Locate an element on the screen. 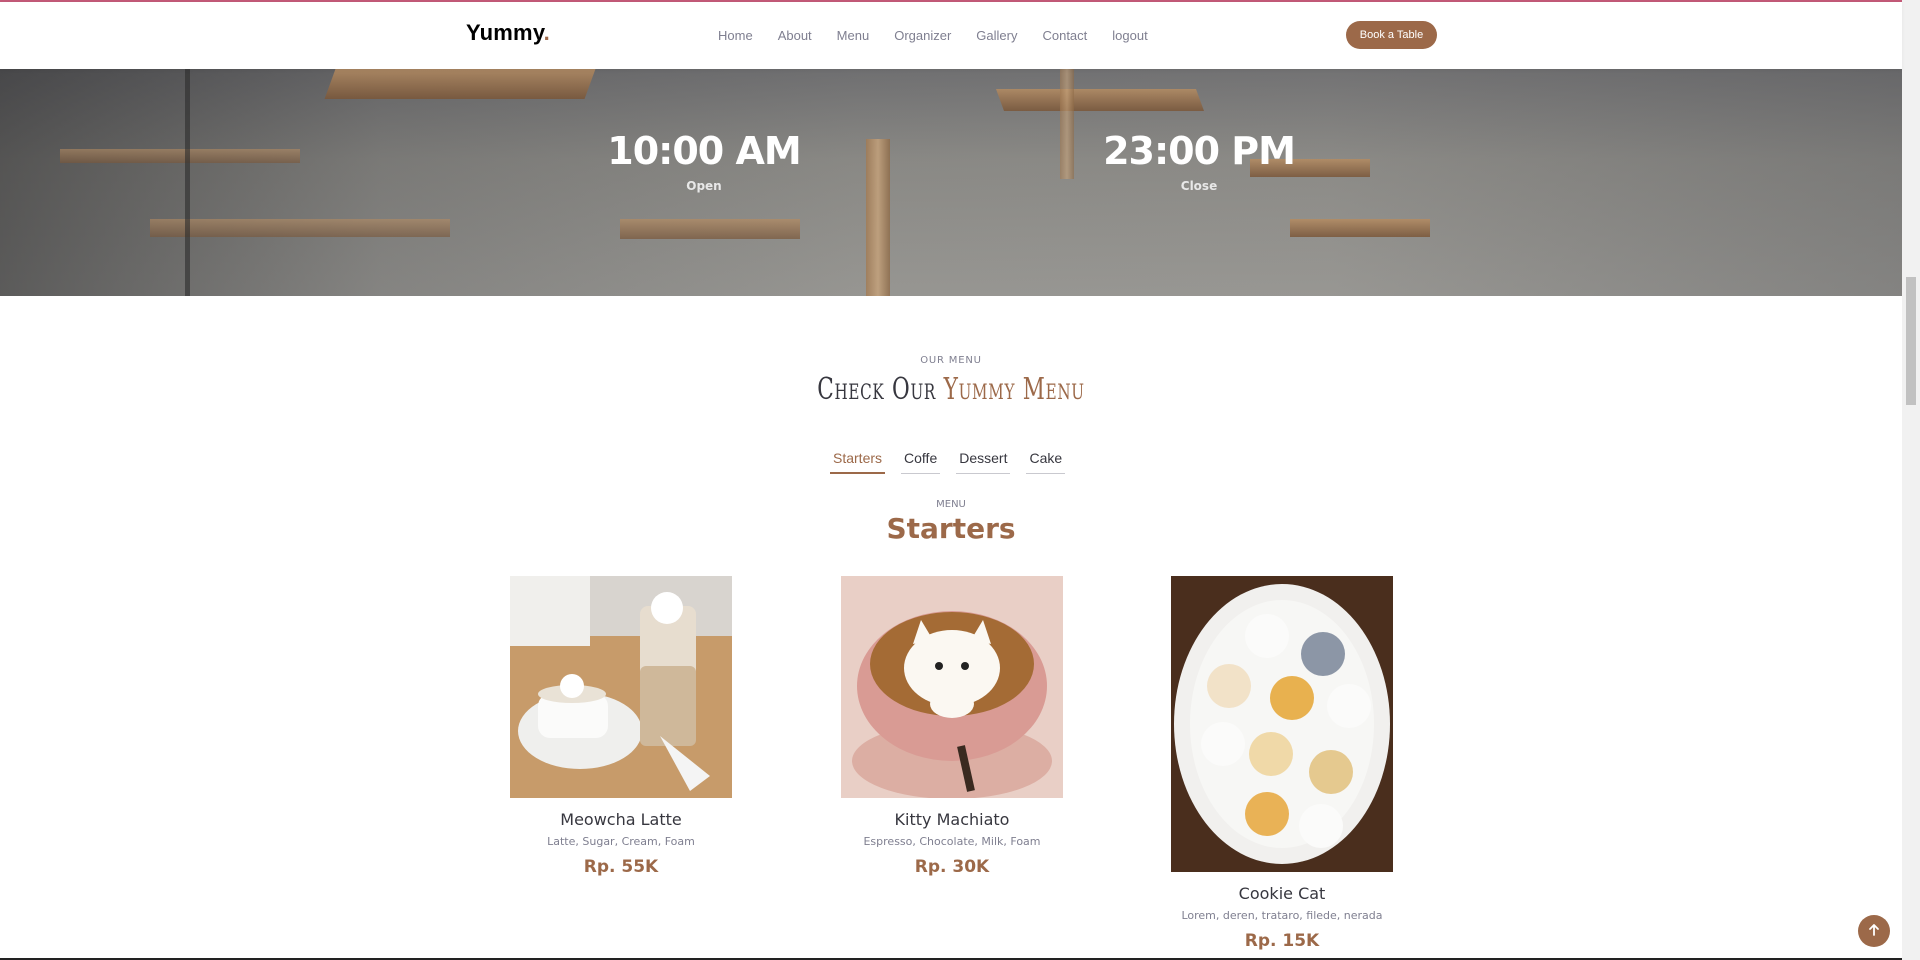  nav-organizer: Organizer is located at coordinates (922, 35).